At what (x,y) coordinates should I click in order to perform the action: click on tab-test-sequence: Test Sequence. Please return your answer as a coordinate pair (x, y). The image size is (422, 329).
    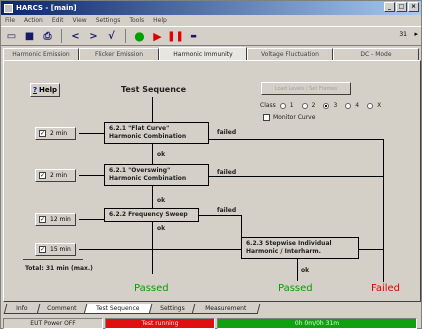
    Looking at the image, I should click on (118, 309).